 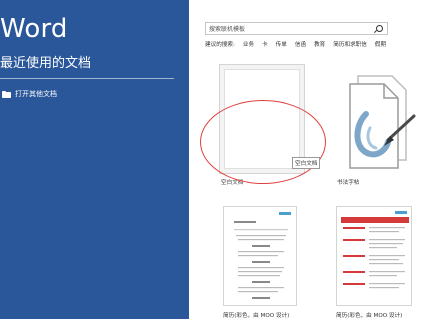 What do you see at coordinates (319, 44) in the screenshot?
I see `suggested-link-education: 教育` at bounding box center [319, 44].